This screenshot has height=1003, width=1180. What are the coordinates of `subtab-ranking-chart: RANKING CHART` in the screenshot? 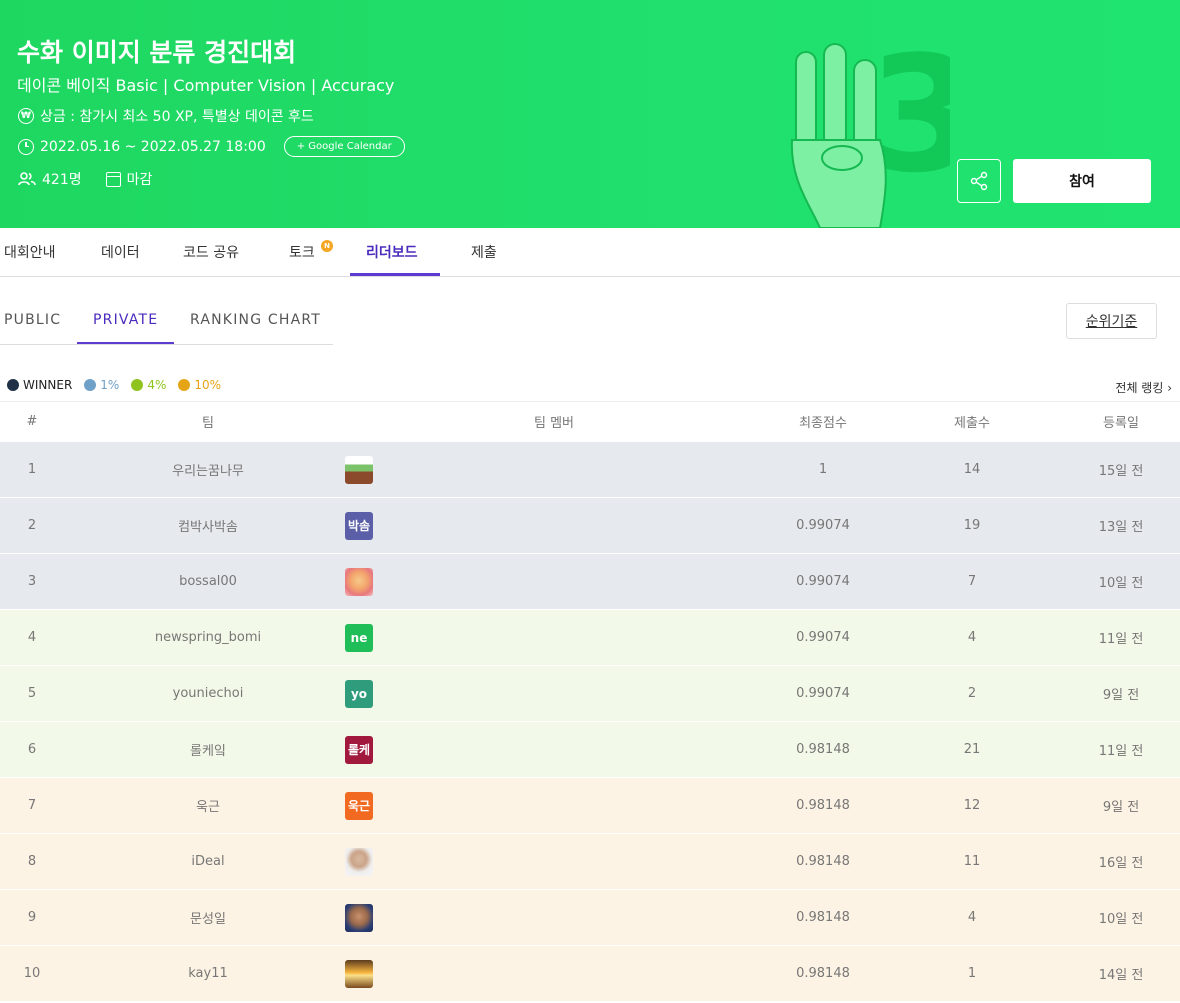 It's located at (255, 320).